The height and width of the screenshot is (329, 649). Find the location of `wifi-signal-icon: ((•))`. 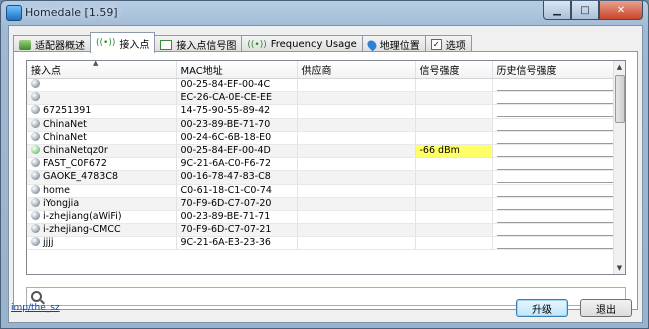

wifi-signal-icon: ((•)) is located at coordinates (106, 43).